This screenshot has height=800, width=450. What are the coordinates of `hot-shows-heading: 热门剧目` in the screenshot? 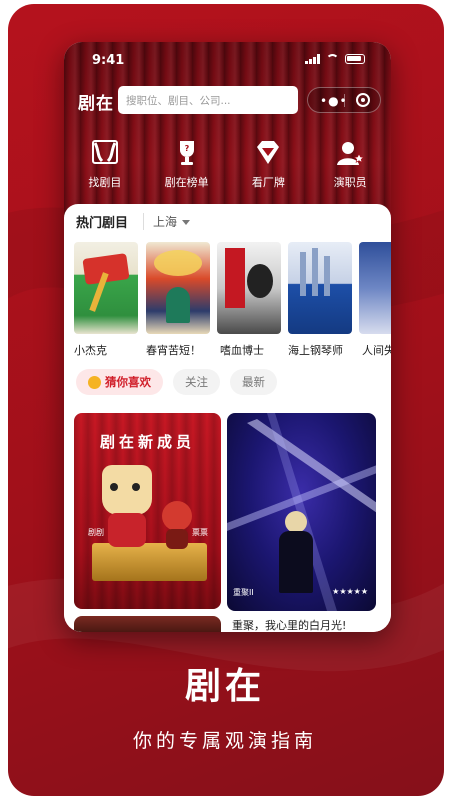 It's located at (102, 223).